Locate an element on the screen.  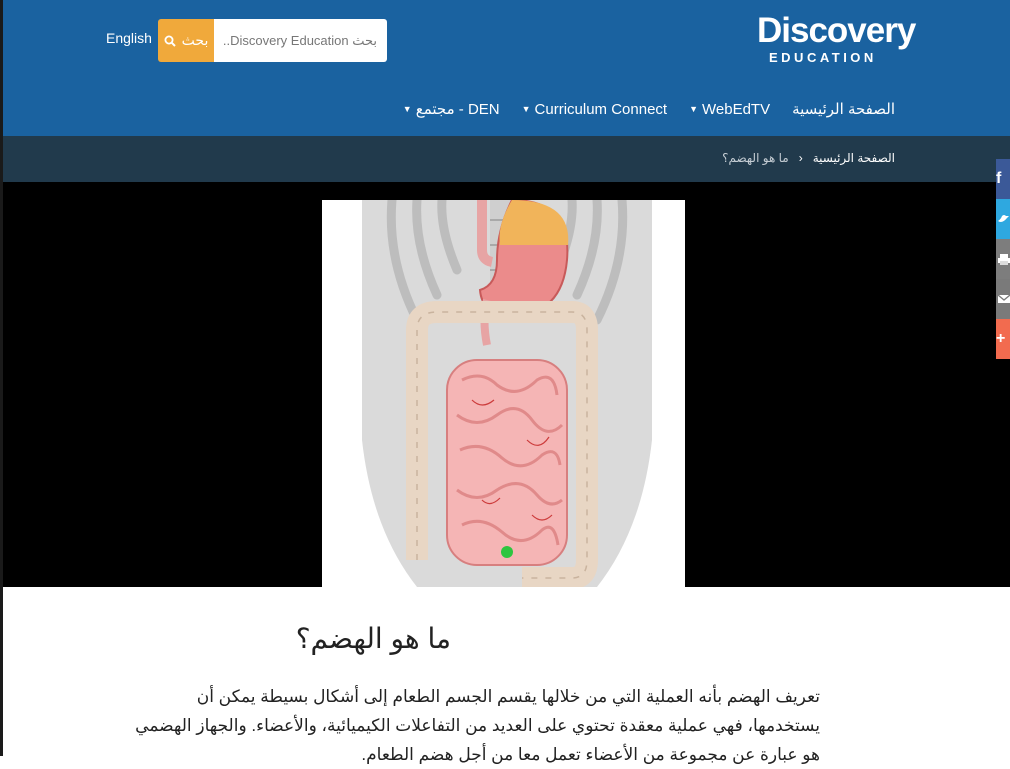
email-icon is located at coordinates (1003, 299).